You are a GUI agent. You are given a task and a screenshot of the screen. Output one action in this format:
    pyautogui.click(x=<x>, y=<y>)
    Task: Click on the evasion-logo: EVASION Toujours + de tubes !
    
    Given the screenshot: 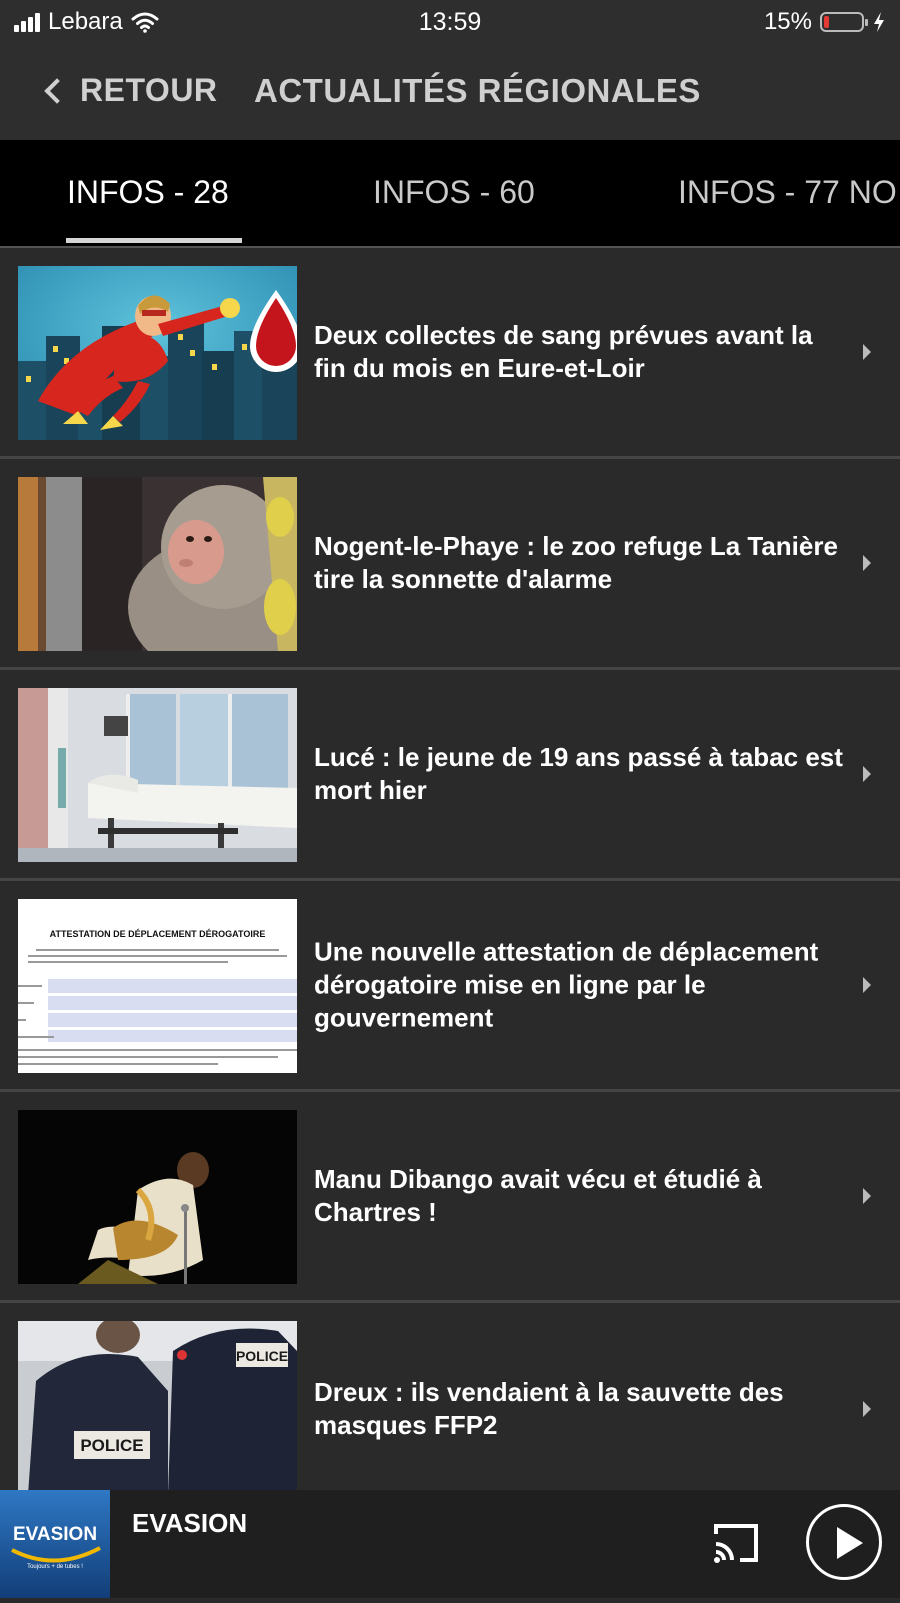 What is the action you would take?
    pyautogui.click(x=55, y=1544)
    